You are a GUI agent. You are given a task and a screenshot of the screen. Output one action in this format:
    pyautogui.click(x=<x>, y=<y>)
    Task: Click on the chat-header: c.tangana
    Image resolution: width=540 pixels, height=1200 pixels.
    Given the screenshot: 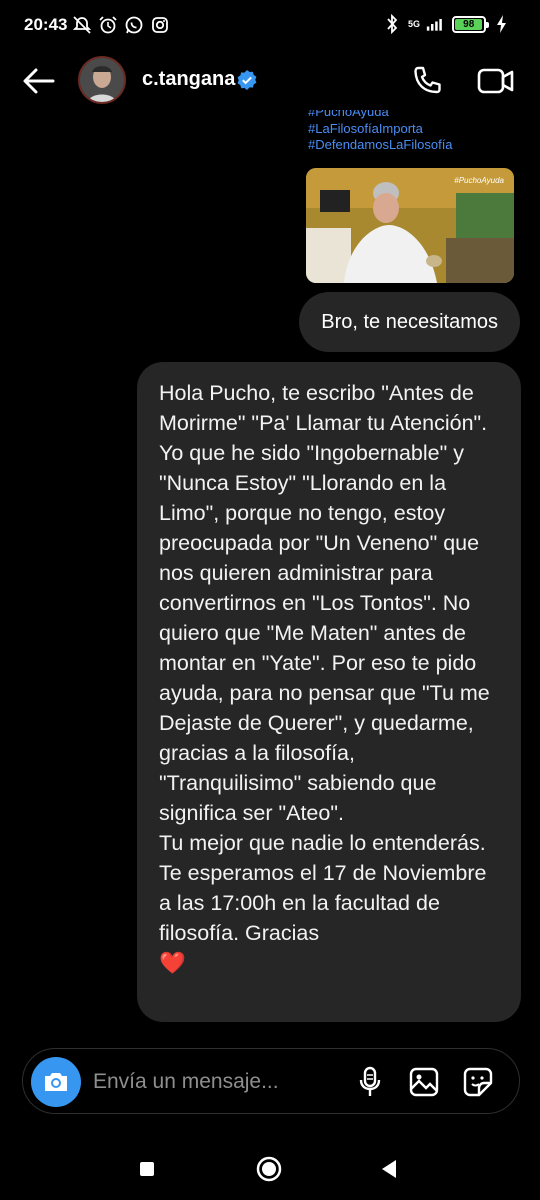 What is the action you would take?
    pyautogui.click(x=270, y=81)
    